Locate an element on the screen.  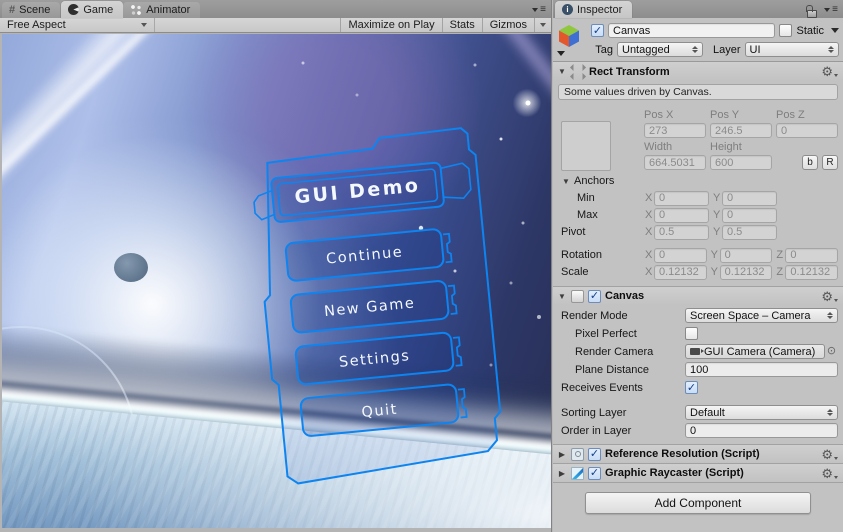
graphic-raycaster-enabled-checkbox is located at coordinates (594, 473).